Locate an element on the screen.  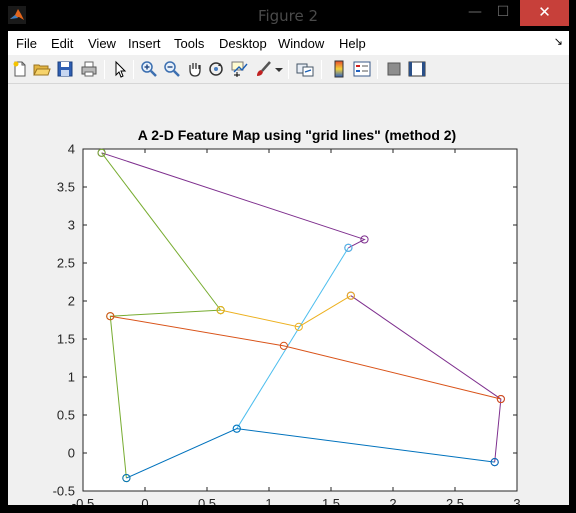
menu-window: Window is located at coordinates (301, 43).